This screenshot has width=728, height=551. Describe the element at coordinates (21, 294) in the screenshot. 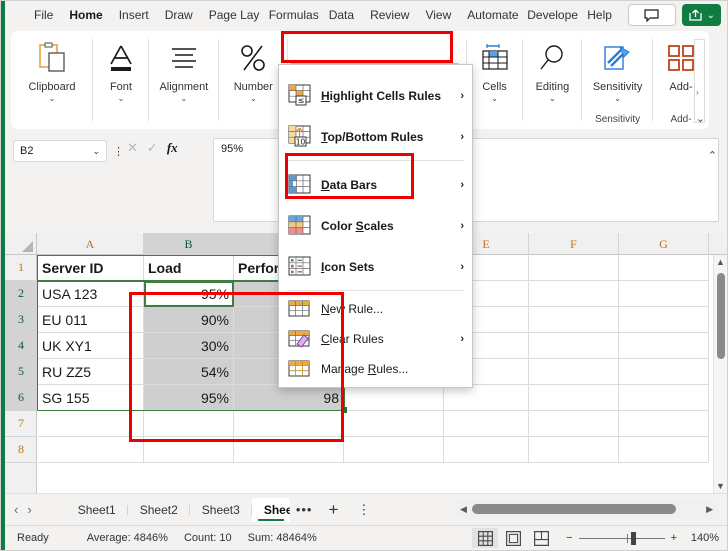

I see `row-header-2: 2` at that location.